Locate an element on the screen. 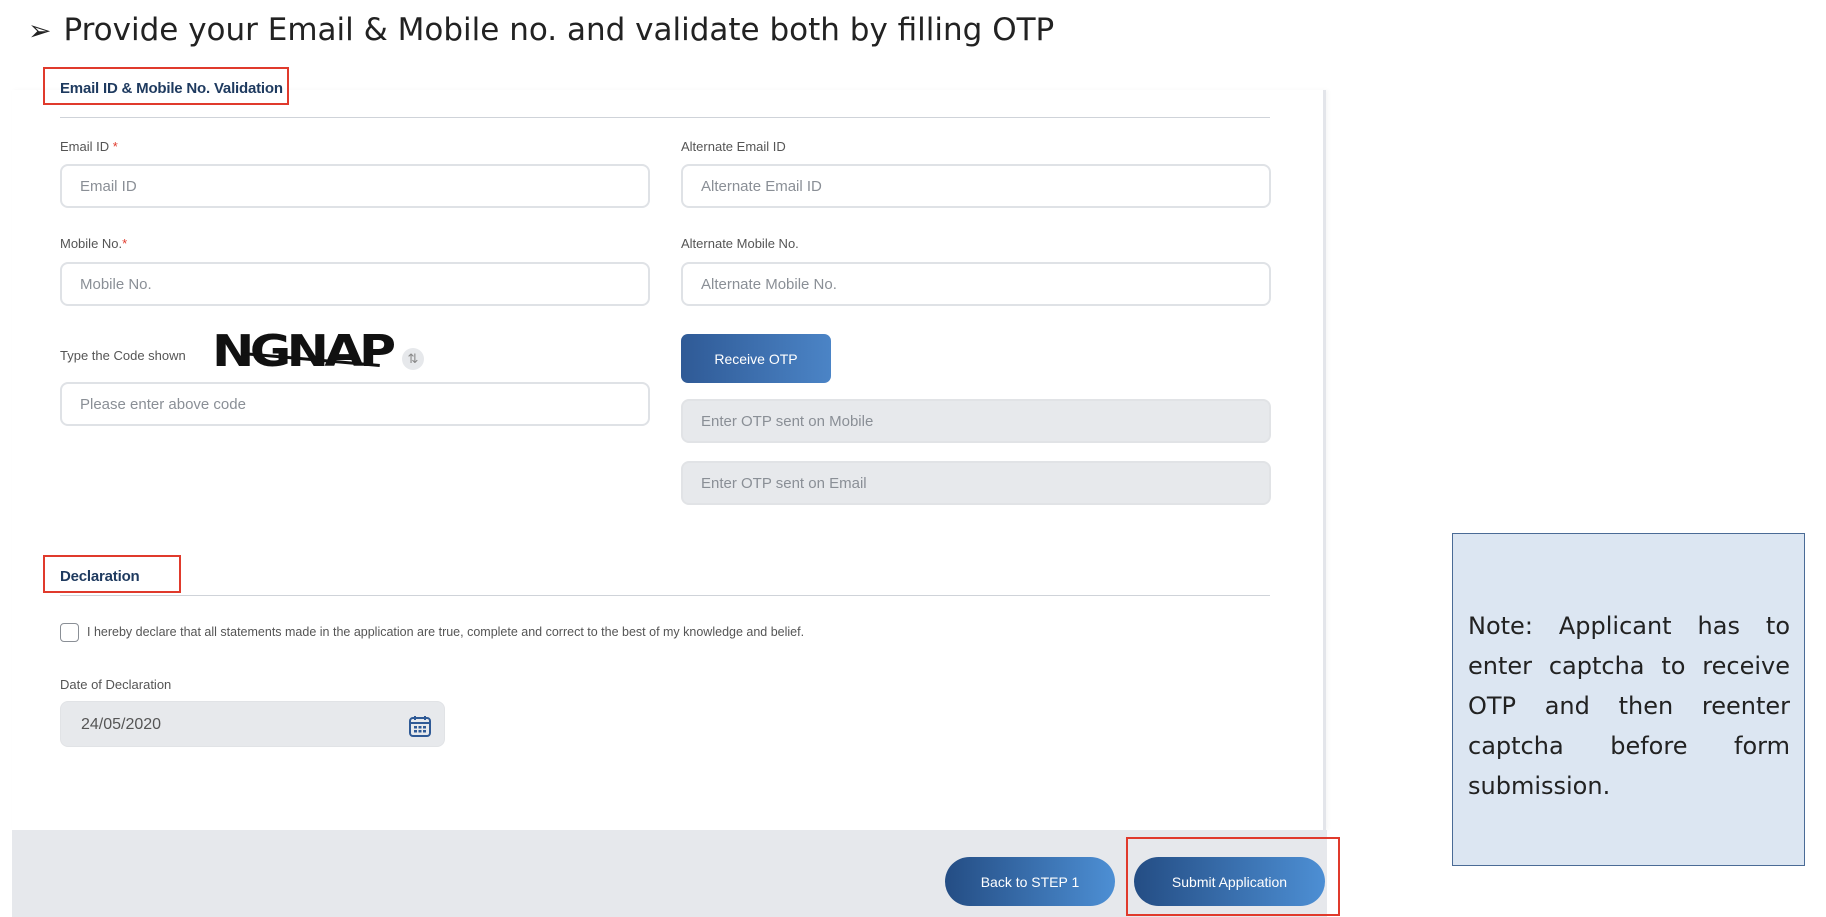 This screenshot has height=917, width=1826. date-value: 24/05/2020 is located at coordinates (121, 724).